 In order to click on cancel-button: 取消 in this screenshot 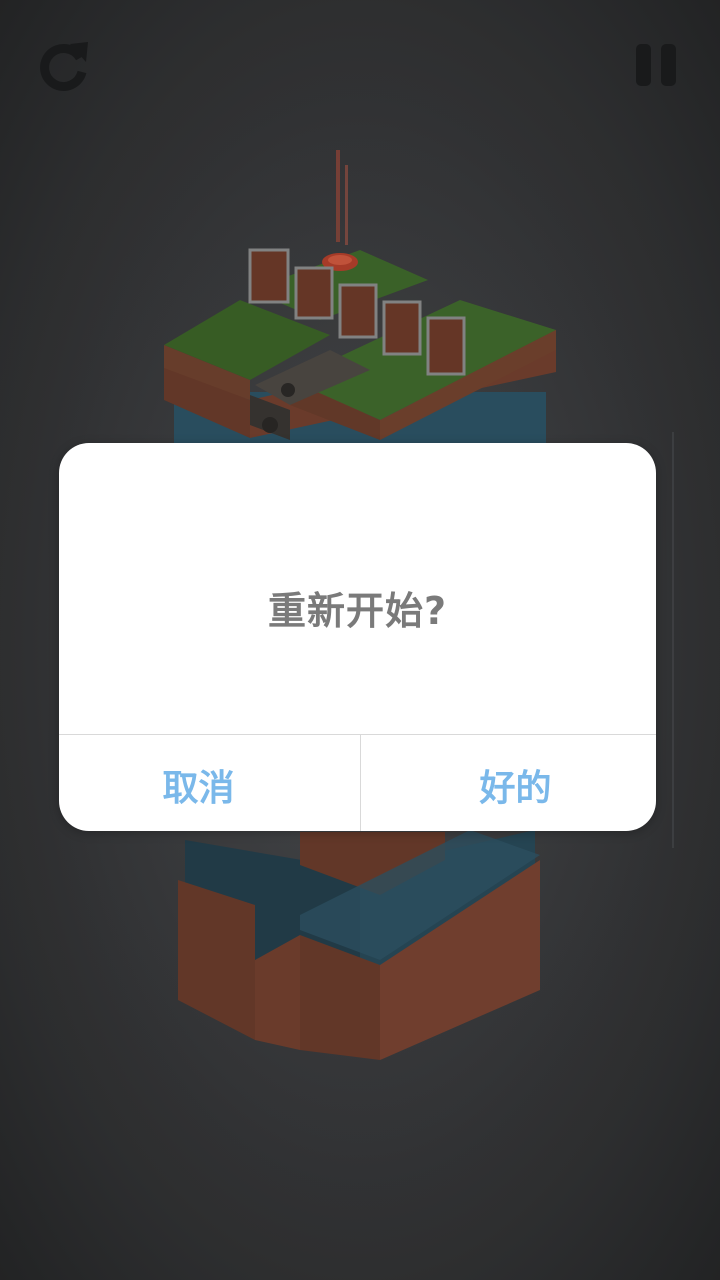, I will do `click(209, 783)`.